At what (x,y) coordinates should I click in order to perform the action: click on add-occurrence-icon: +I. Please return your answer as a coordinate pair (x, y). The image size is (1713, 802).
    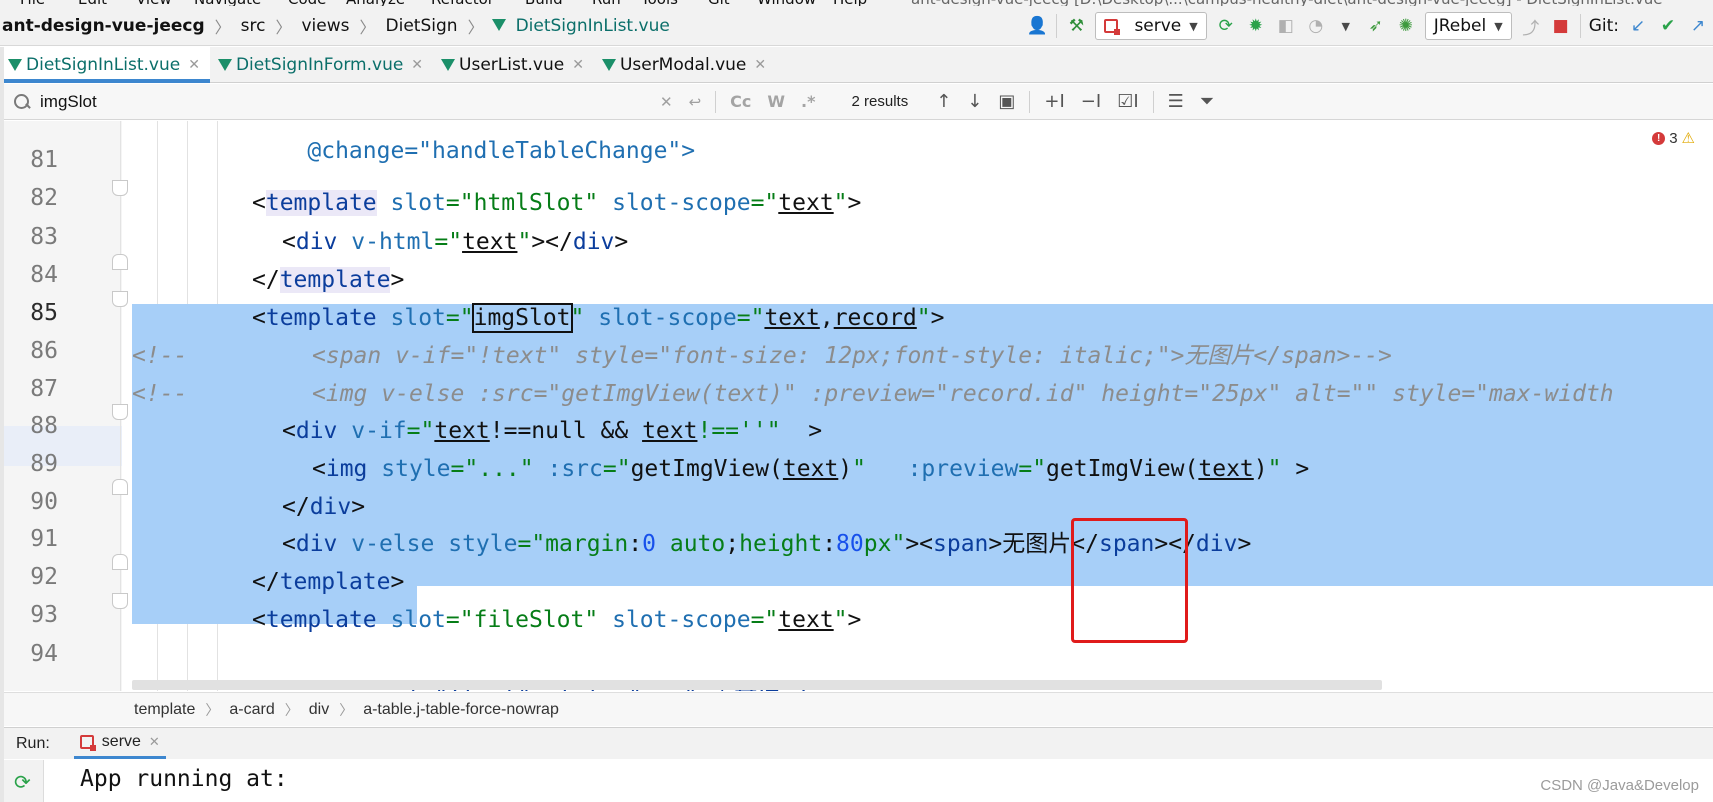
    Looking at the image, I should click on (1054, 101).